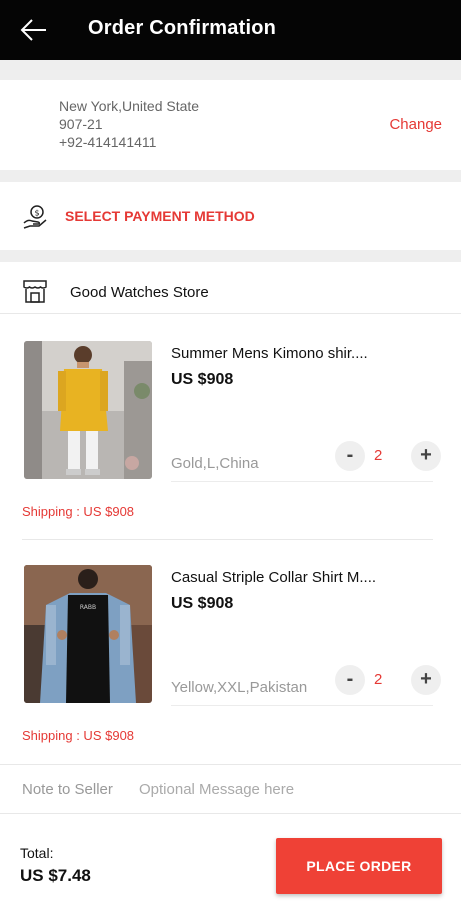 This screenshot has width=461, height=901. What do you see at coordinates (215, 463) in the screenshot?
I see `product-variant: Gold,L,China` at bounding box center [215, 463].